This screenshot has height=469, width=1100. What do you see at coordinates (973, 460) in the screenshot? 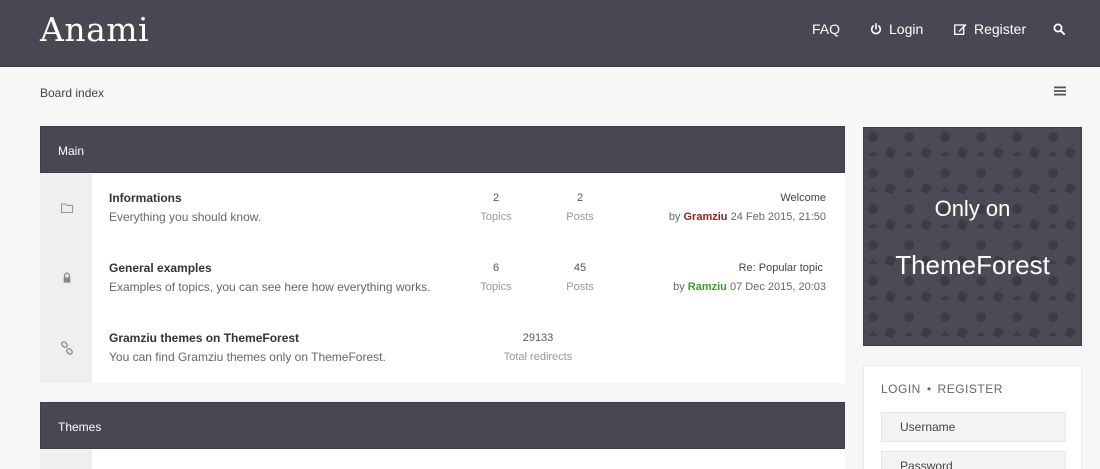
I see `password-field: Password` at bounding box center [973, 460].